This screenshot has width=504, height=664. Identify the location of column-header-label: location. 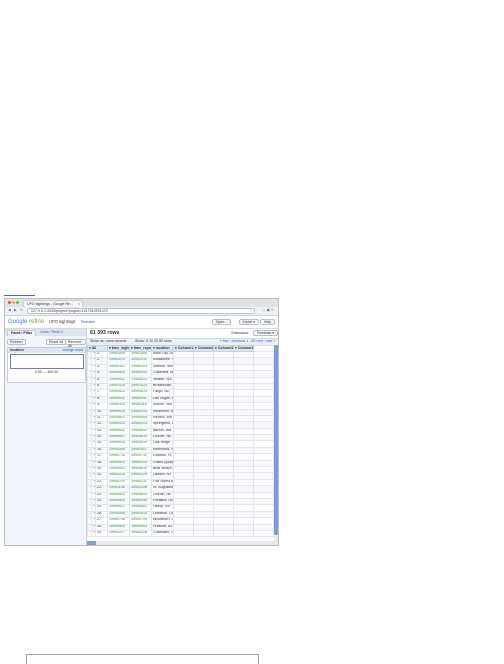
(162, 347).